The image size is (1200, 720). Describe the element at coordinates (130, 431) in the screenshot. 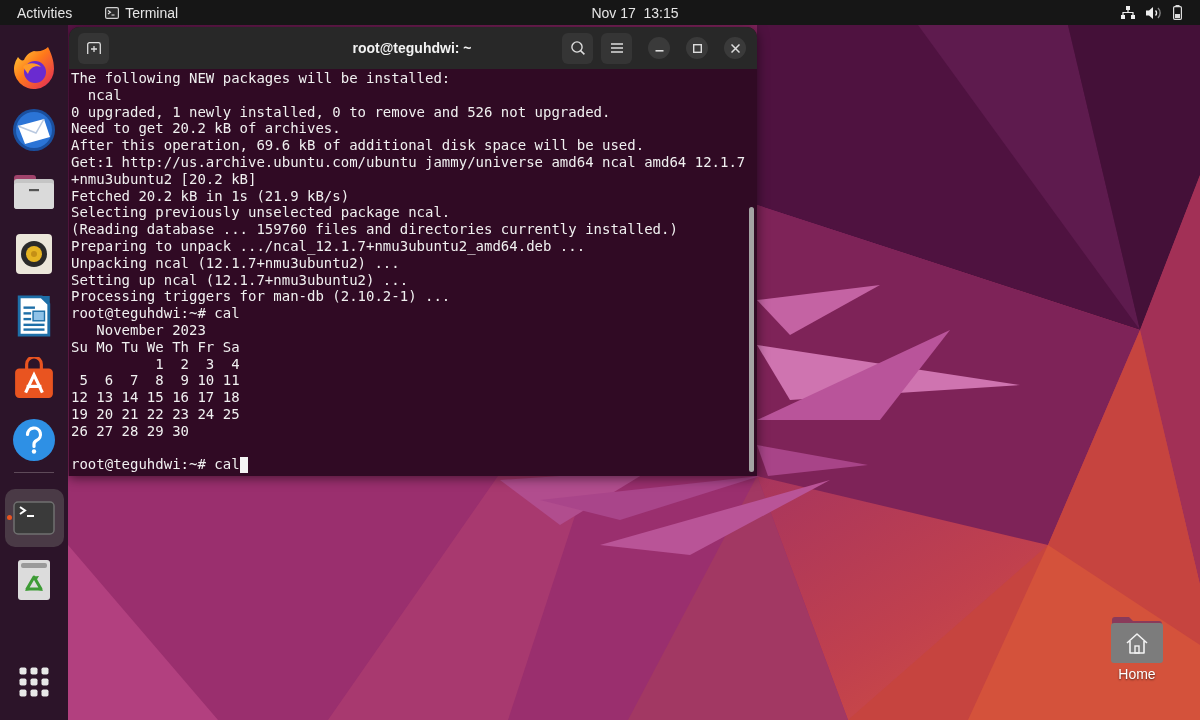

I see `terminal-line: 26 27 28 29 30` at that location.